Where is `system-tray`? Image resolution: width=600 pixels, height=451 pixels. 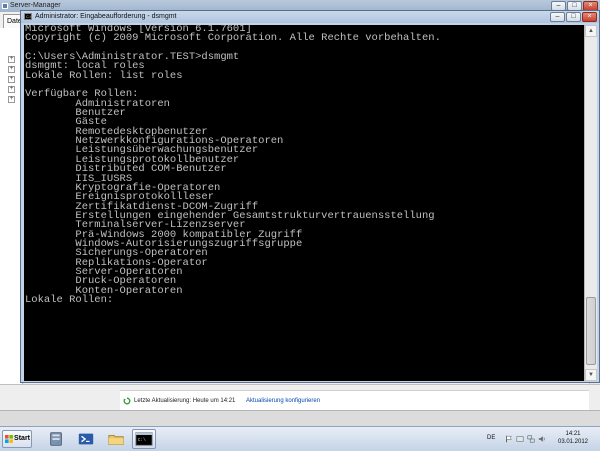
system-tray is located at coordinates (527, 440).